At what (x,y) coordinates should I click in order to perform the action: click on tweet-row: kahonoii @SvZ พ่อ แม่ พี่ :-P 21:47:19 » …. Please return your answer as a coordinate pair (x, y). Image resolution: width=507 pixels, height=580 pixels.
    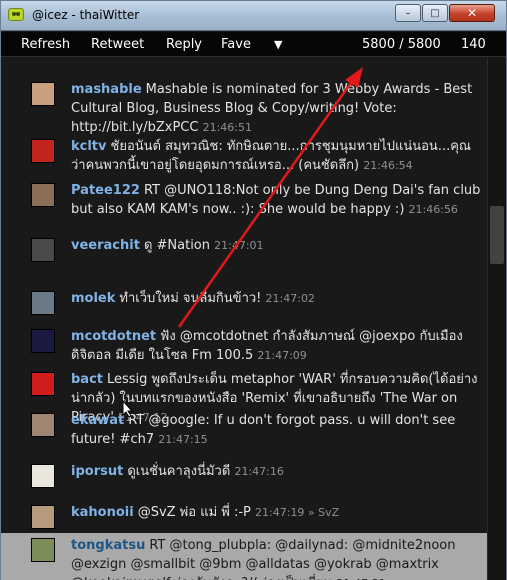
    Looking at the image, I should click on (244, 515).